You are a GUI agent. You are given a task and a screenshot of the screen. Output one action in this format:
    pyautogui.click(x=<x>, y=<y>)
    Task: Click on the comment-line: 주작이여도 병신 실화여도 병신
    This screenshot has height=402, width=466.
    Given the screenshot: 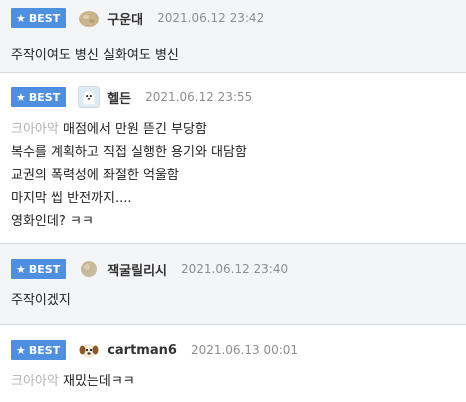 What is the action you would take?
    pyautogui.click(x=95, y=55)
    